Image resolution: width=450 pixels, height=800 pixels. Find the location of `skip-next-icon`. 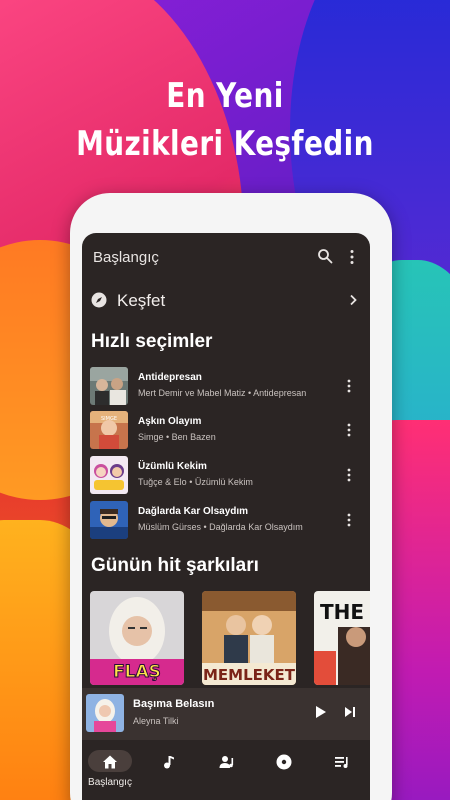

skip-next-icon is located at coordinates (350, 712).